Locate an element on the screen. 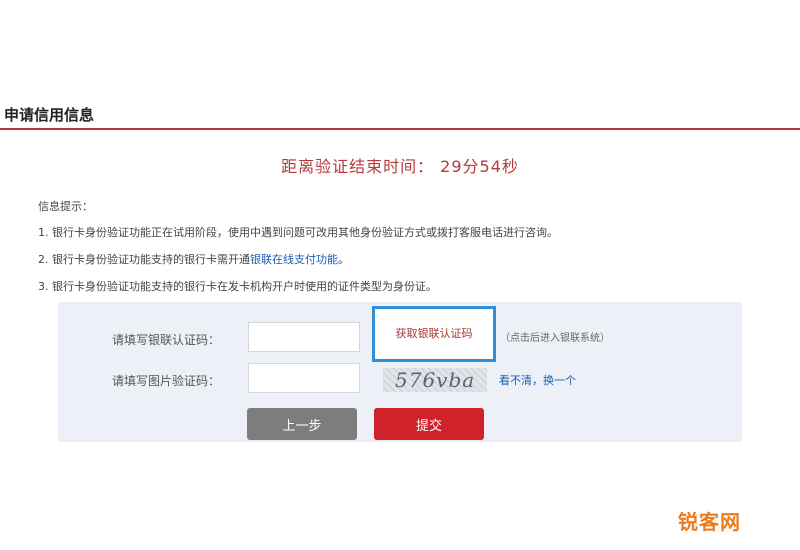 This screenshot has height=550, width=800. tip-text: 3. 银行卡身份验证功能支持的银行卡在发卡机构开户时使用的证件类型为身份证。 is located at coordinates (237, 286).